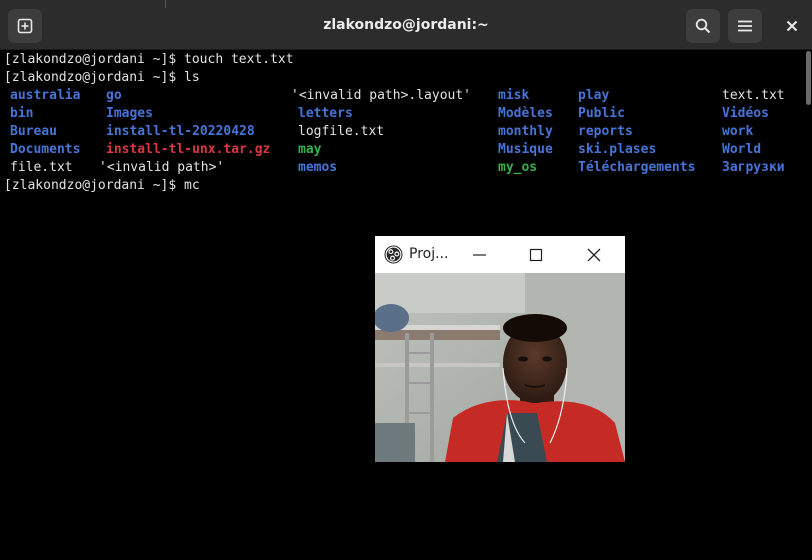  What do you see at coordinates (129, 113) in the screenshot?
I see `ls-entry: Images` at bounding box center [129, 113].